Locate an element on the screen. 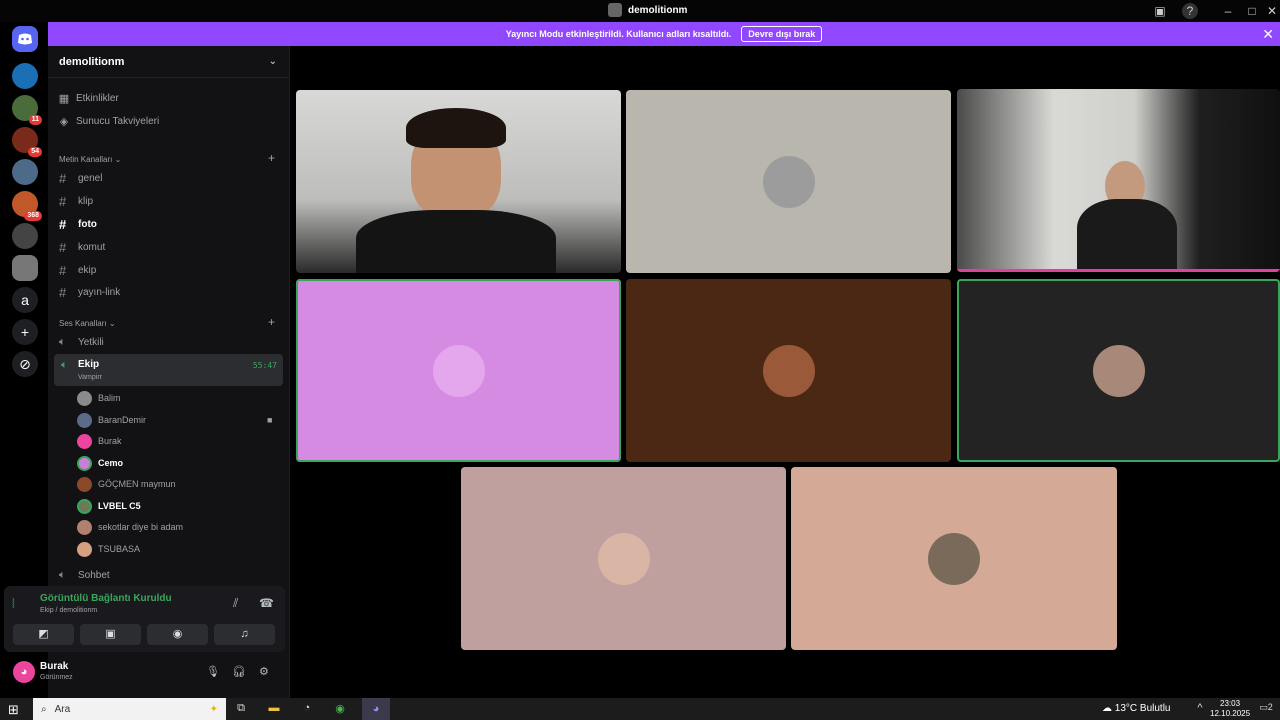 The height and width of the screenshot is (720, 1280). add-server-icon: + is located at coordinates (25, 332).